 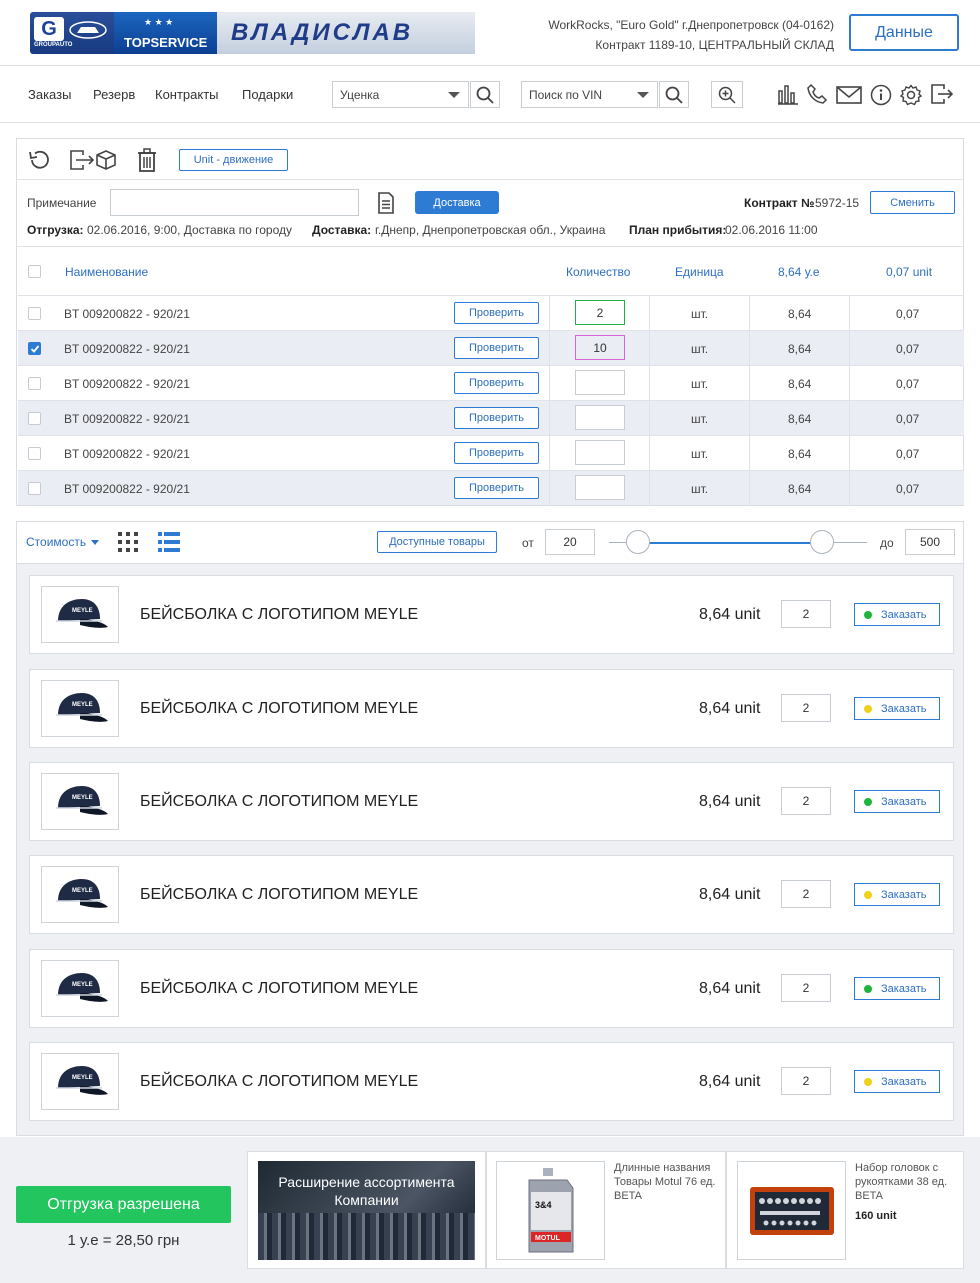 I want to click on slider-handle-min, so click(x=638, y=542).